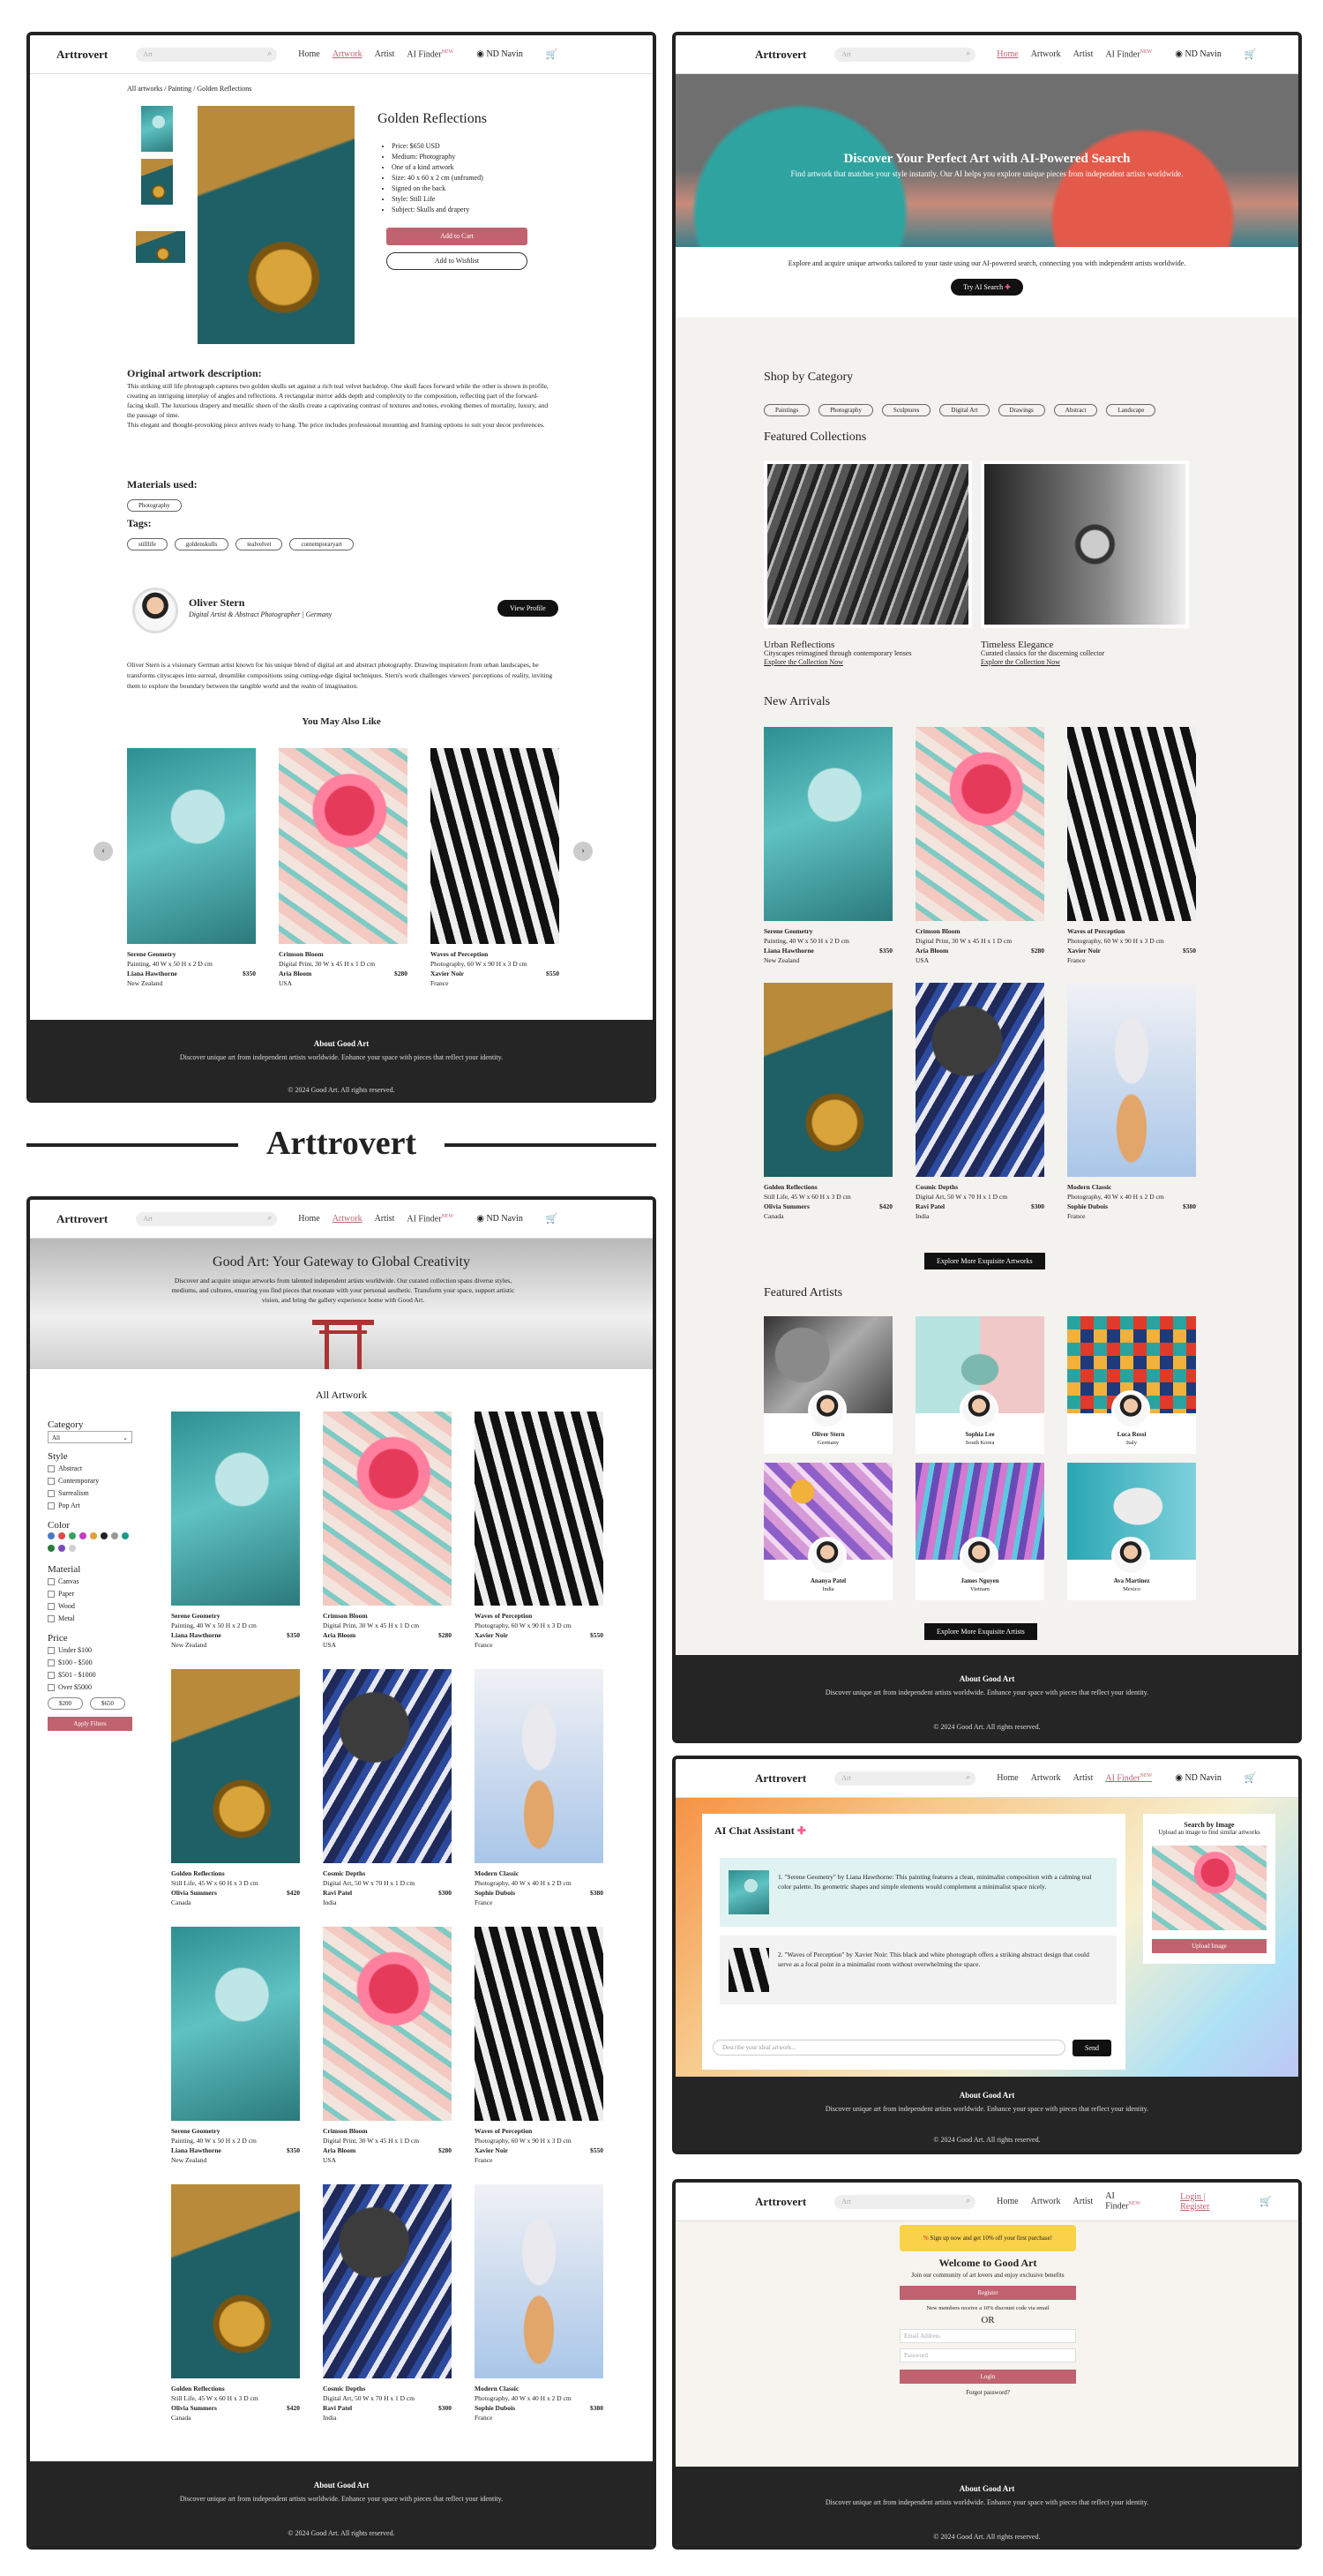  I want to click on artist-card: Ananya Patel India, so click(828, 1532).